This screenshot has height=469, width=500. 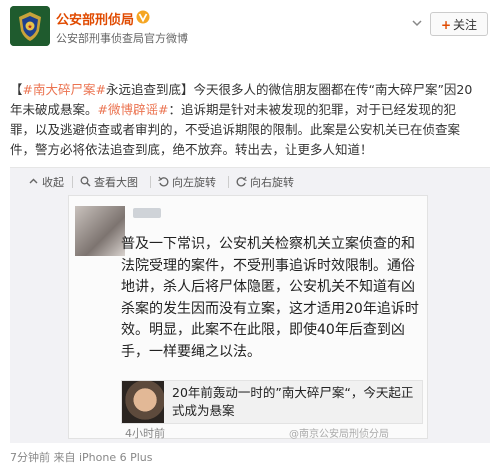 I want to click on rotate-left-icon, so click(x=163, y=181).